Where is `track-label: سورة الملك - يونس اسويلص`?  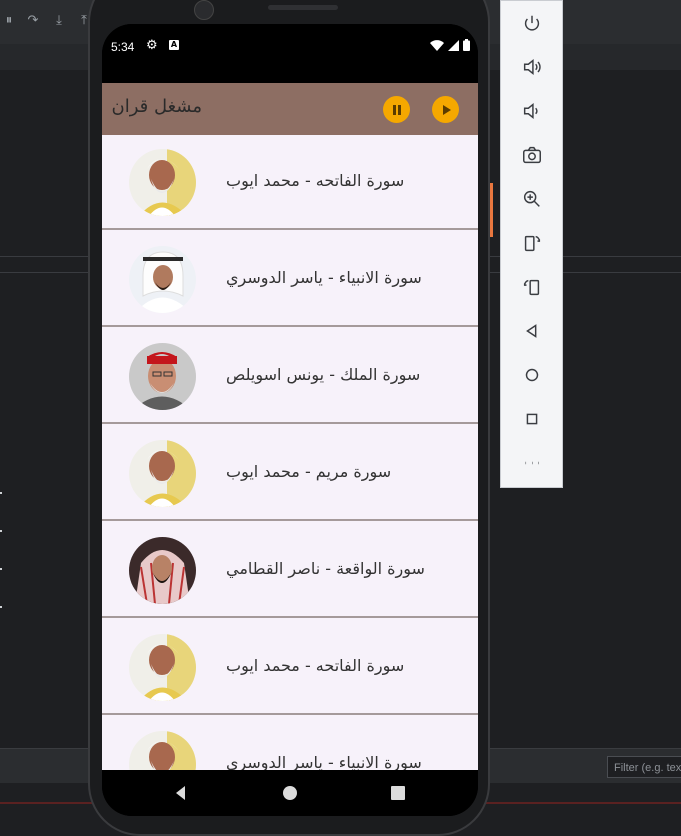 track-label: سورة الملك - يونس اسويلص is located at coordinates (323, 374).